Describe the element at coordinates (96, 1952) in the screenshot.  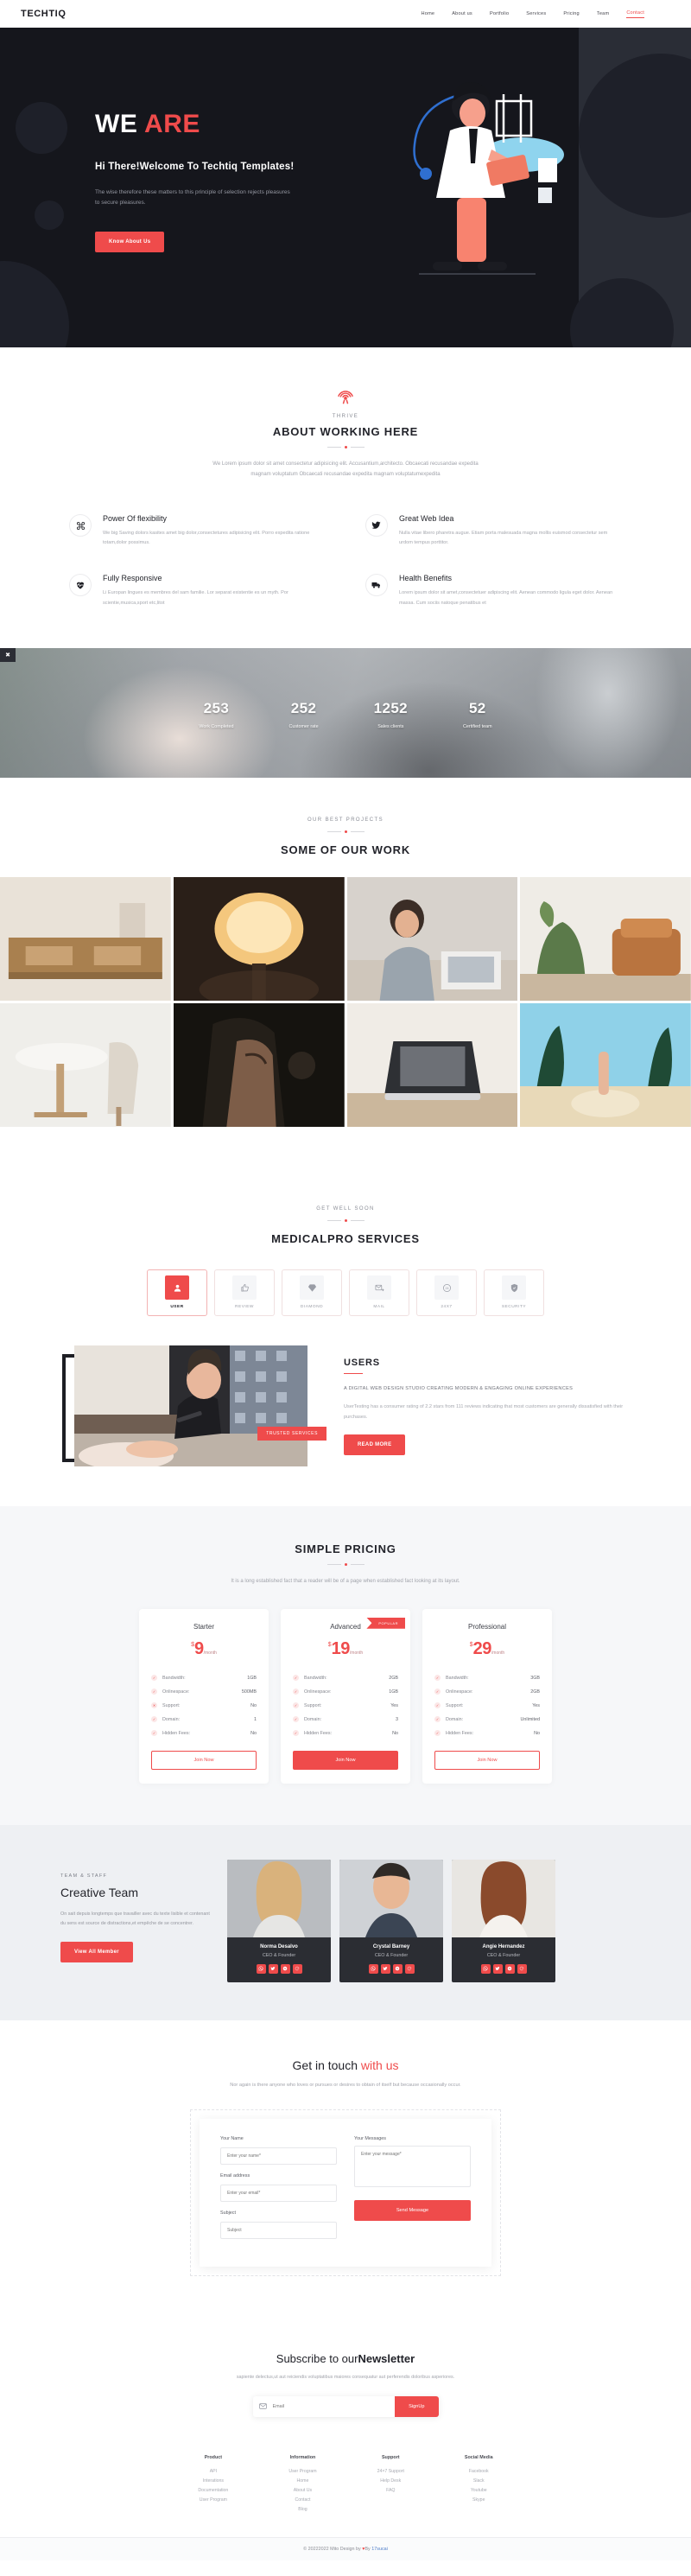
I see `view-all-member-button: View All Member` at that location.